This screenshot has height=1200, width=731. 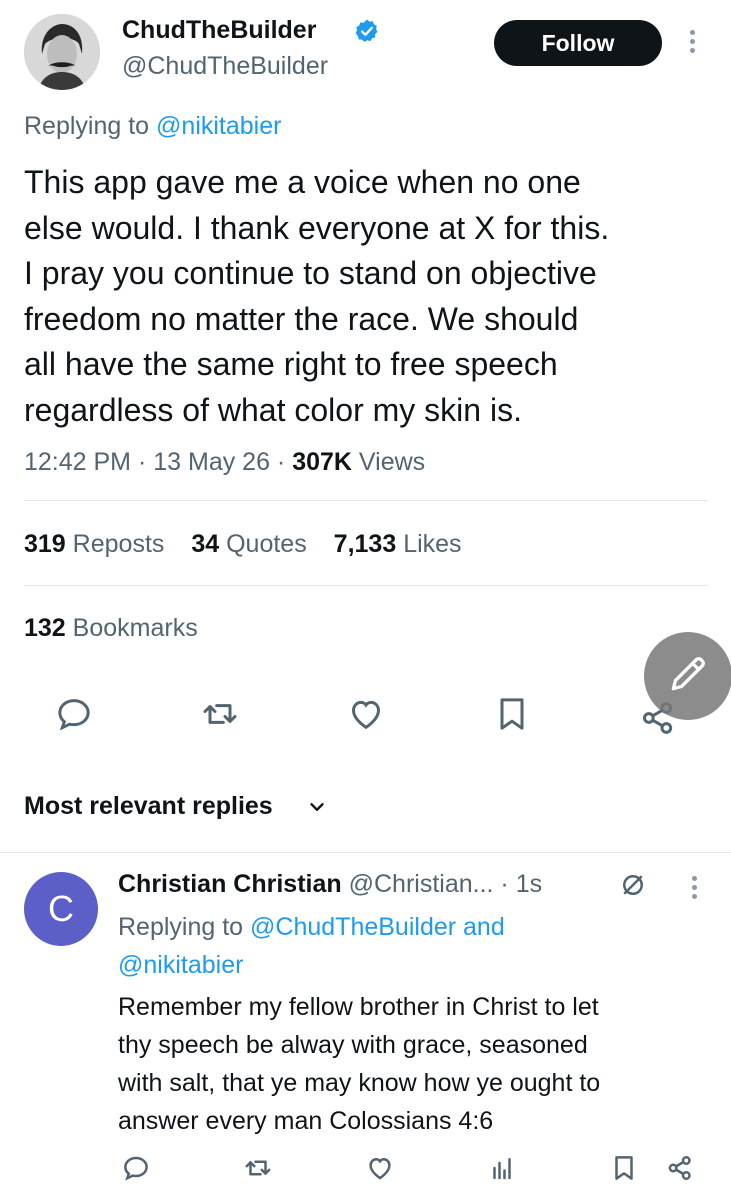 I want to click on reply-sep: ·, so click(x=504, y=884).